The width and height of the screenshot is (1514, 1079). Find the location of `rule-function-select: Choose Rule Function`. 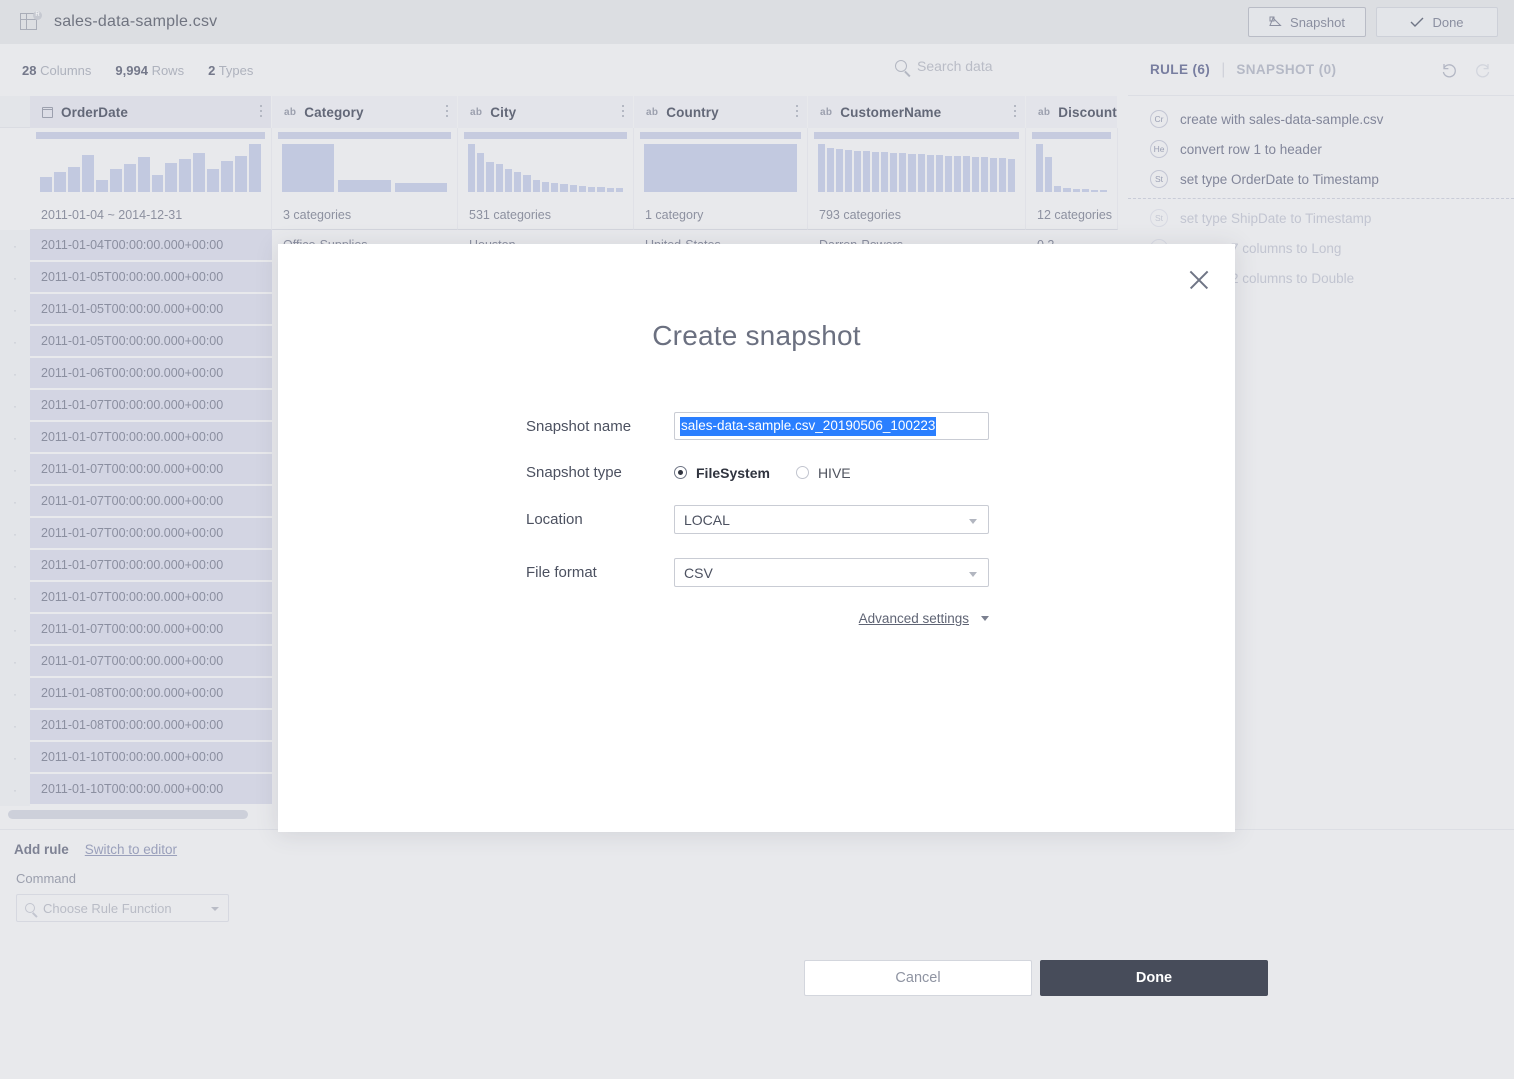

rule-function-select: Choose Rule Function is located at coordinates (122, 908).